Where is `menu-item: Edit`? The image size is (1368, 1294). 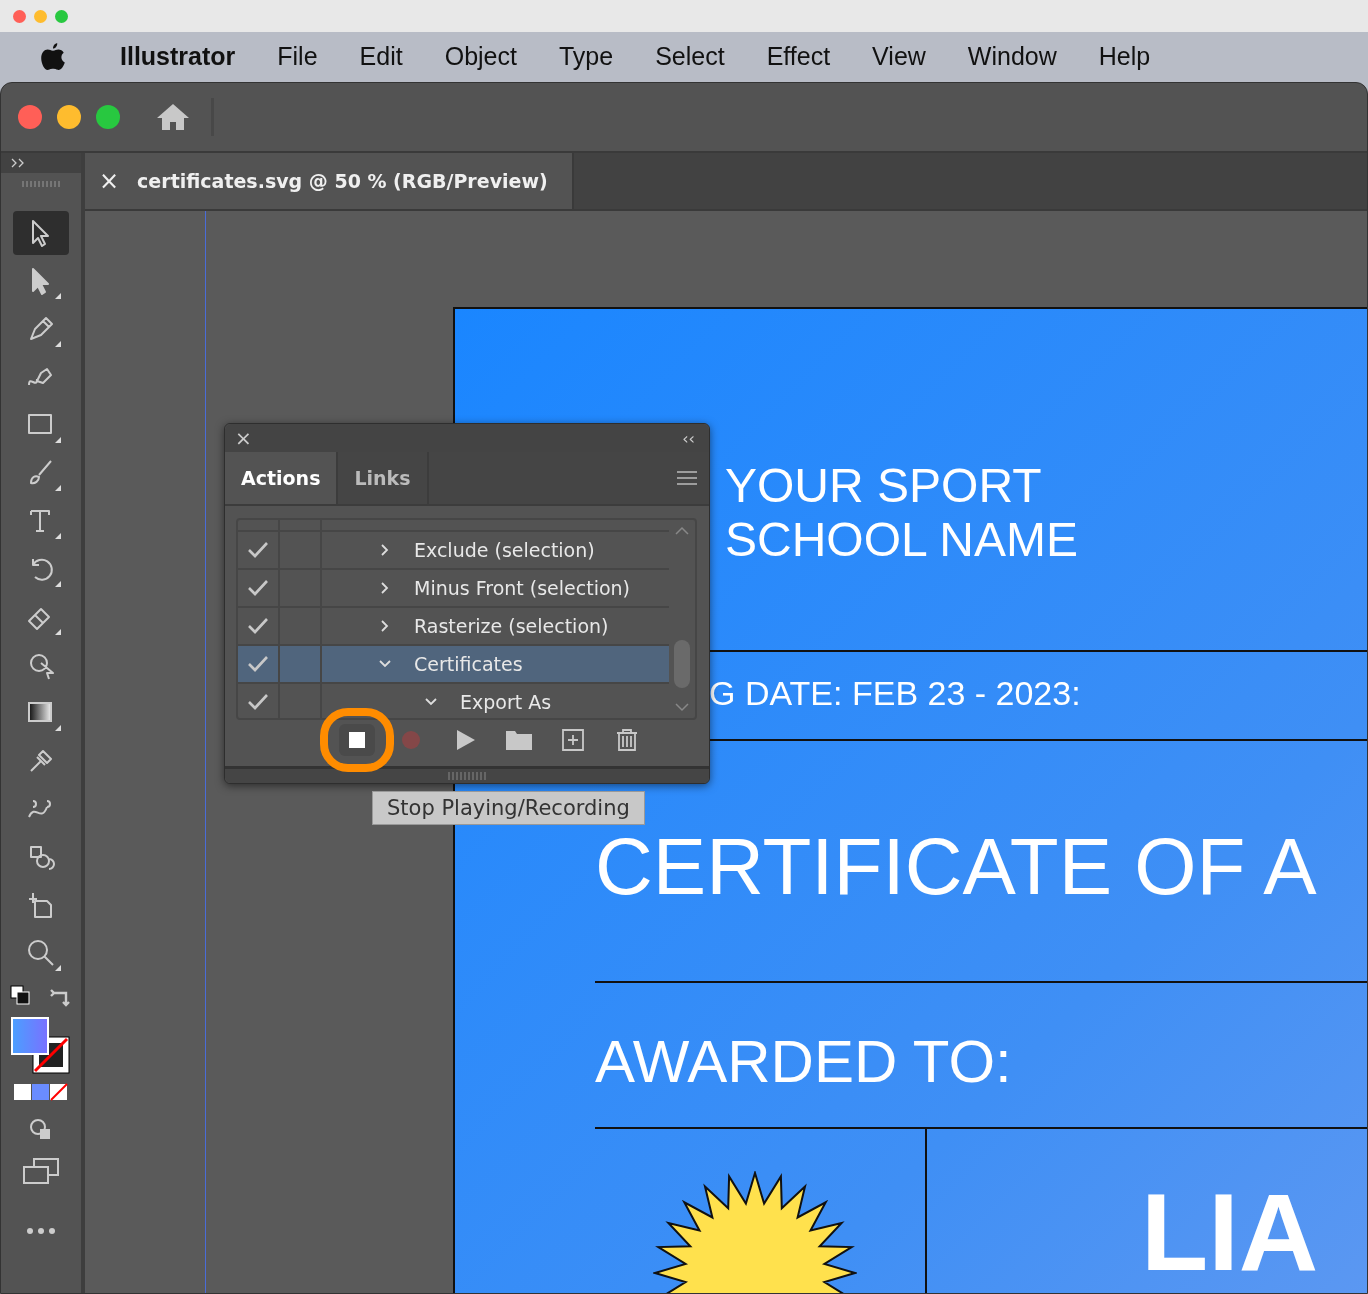
menu-item: Edit is located at coordinates (381, 56).